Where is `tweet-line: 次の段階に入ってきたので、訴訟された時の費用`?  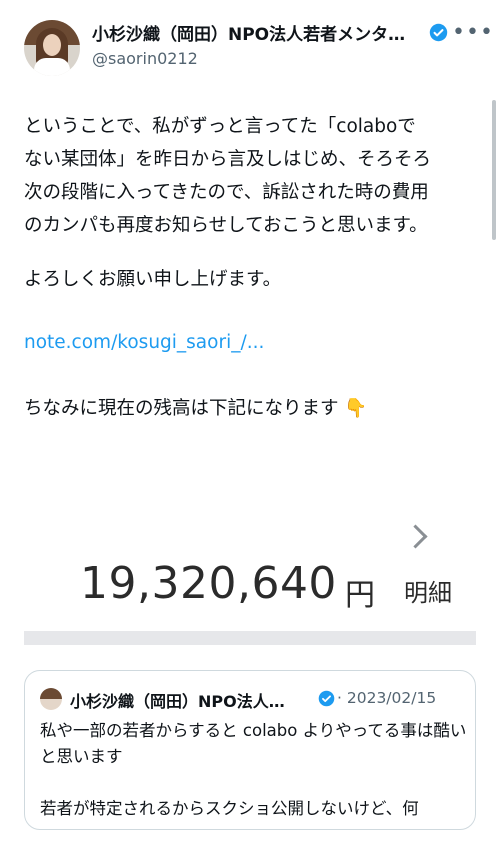 tweet-line: 次の段階に入ってきたので、訴訟された時の費用 is located at coordinates (226, 192).